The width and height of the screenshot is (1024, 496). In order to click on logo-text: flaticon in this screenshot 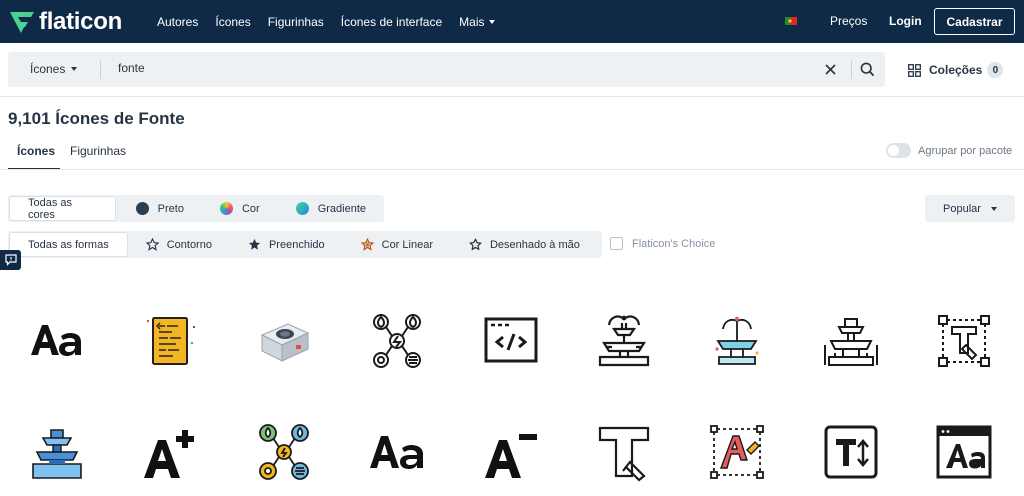, I will do `click(80, 21)`.